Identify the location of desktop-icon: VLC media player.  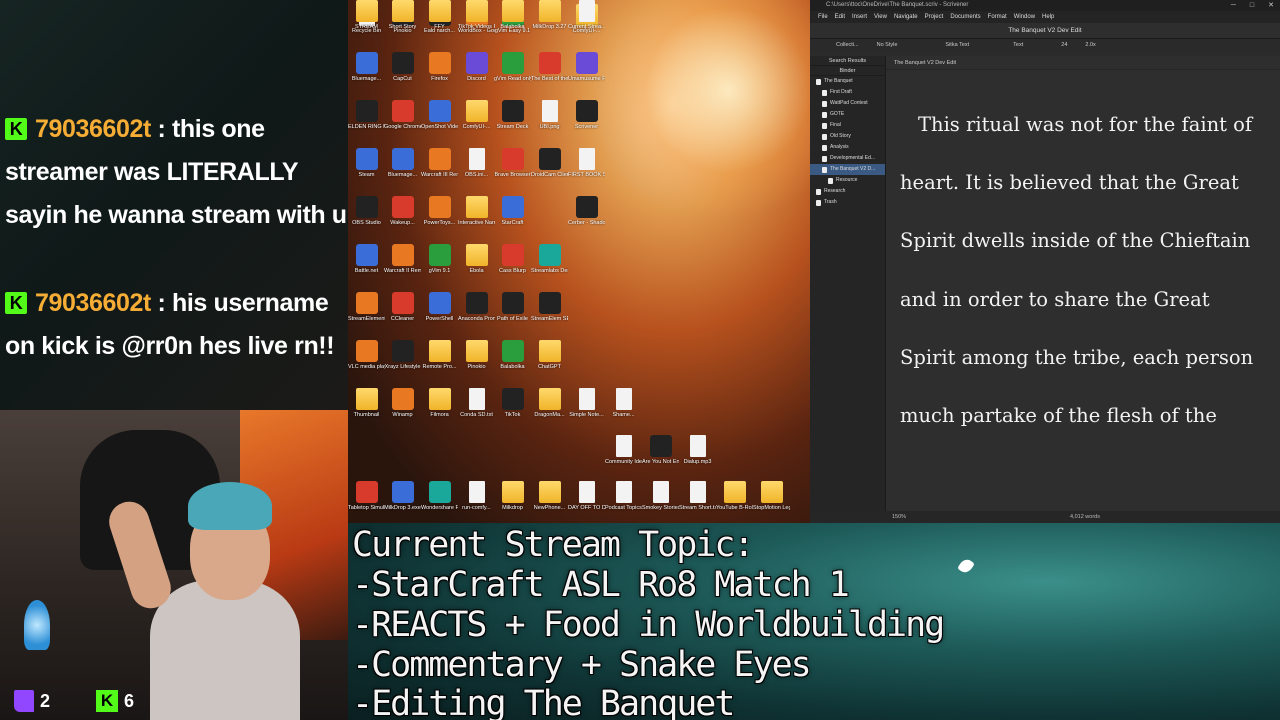
(366, 355).